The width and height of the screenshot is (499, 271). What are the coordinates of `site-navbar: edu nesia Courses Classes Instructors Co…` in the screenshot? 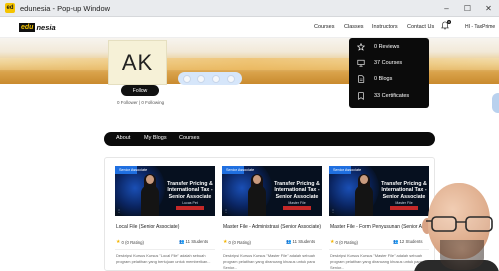 It's located at (249, 27).